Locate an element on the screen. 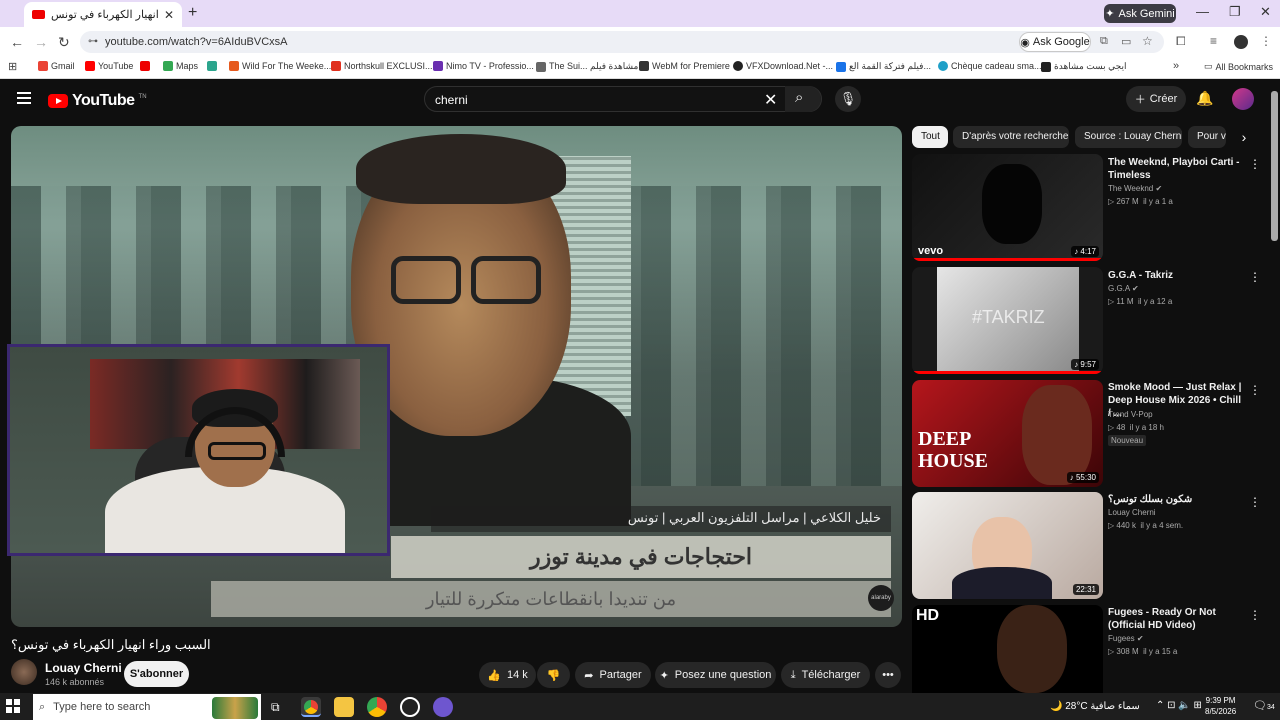 This screenshot has width=1280, height=720. recommendation-thumbnail: HD is located at coordinates (1007, 649).